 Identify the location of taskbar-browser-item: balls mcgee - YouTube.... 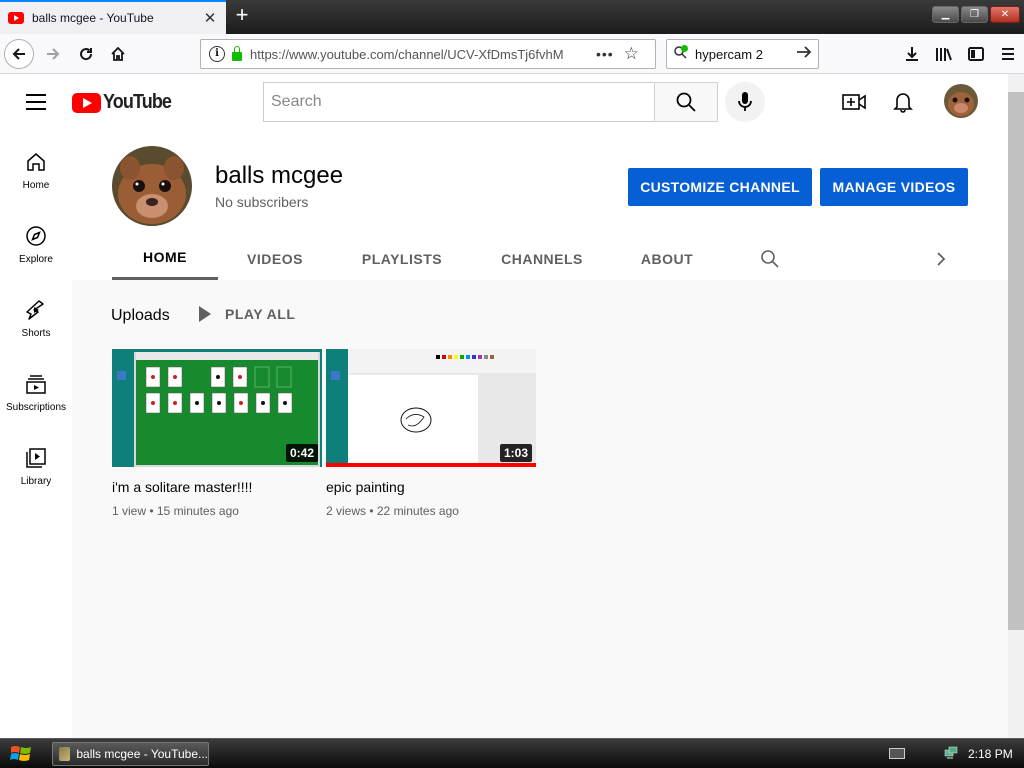
(130, 754).